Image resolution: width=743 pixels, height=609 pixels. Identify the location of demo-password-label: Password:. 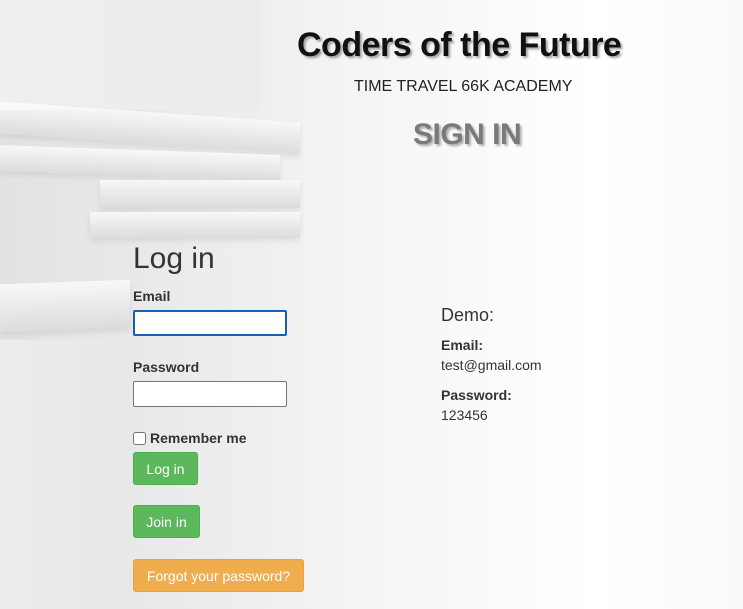
(476, 395).